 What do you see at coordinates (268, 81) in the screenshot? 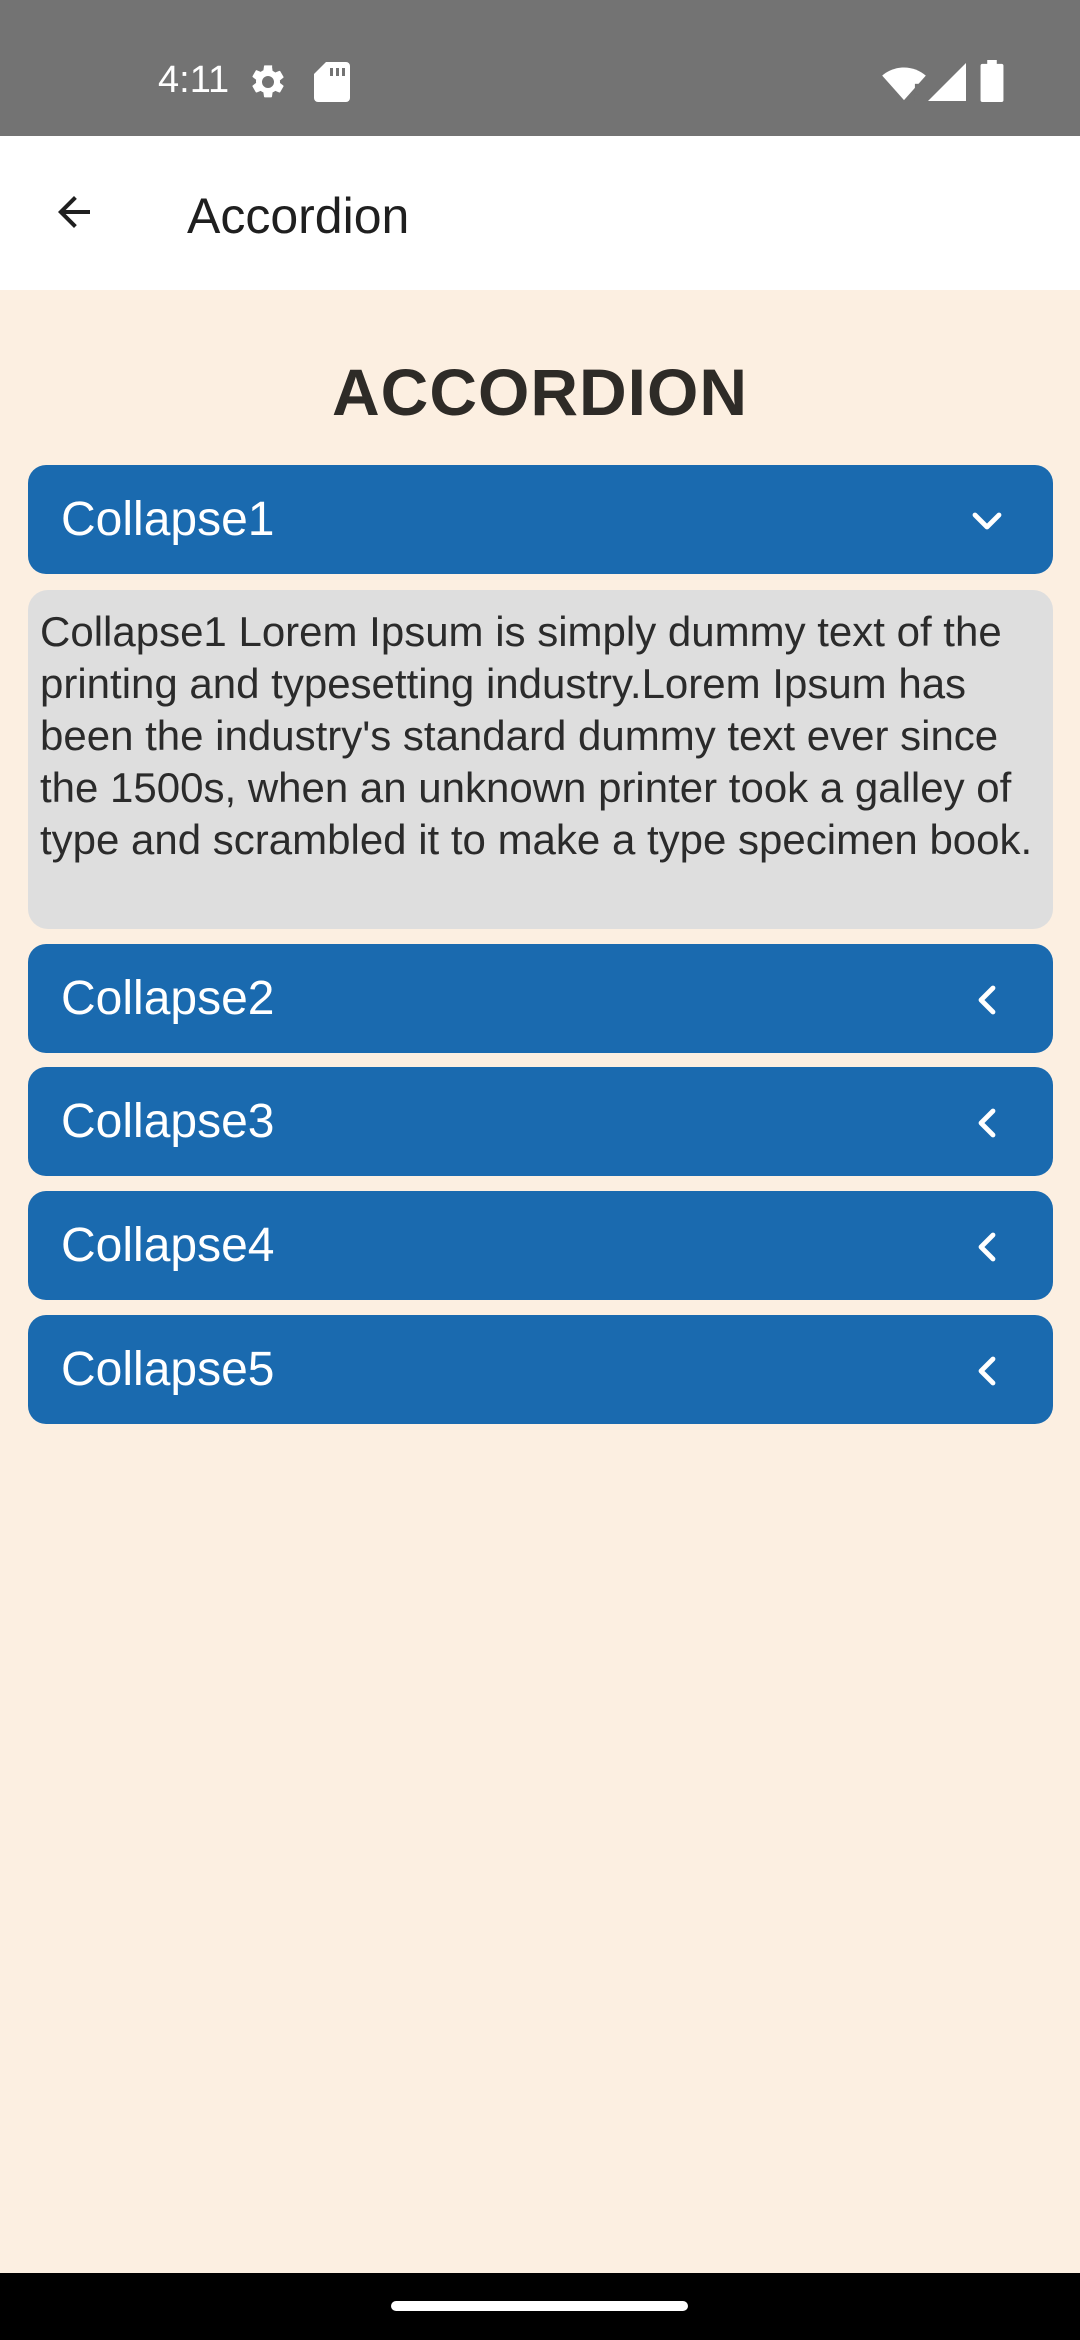
I see `settings-icon` at bounding box center [268, 81].